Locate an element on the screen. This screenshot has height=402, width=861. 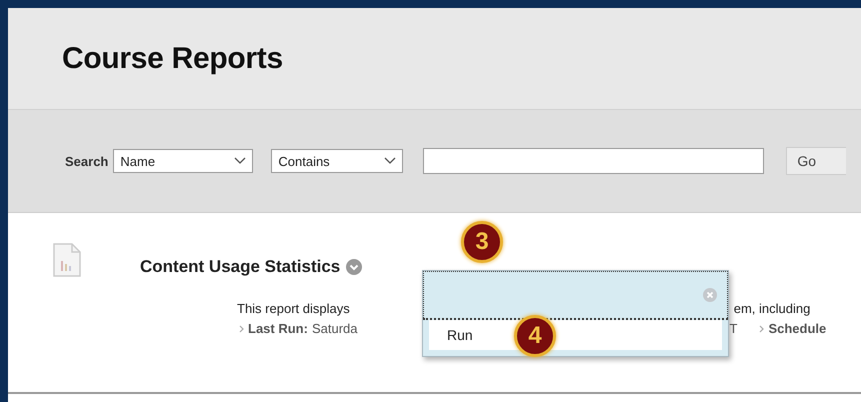
report-icon is located at coordinates (67, 260).